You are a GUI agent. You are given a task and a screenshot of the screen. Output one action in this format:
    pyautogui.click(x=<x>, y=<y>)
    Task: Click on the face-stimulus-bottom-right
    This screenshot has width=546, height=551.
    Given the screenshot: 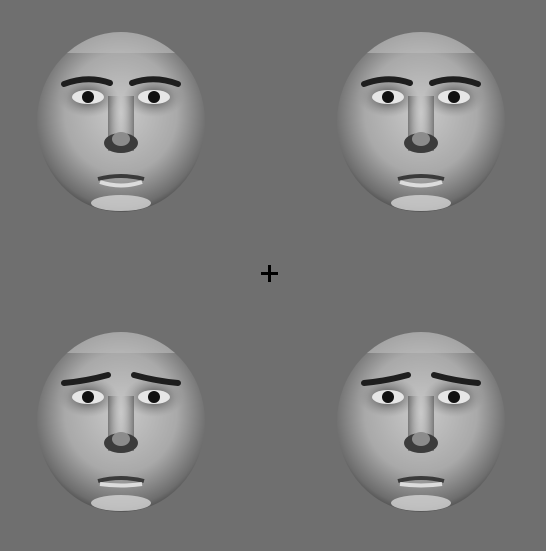 What is the action you would take?
    pyautogui.click(x=421, y=422)
    